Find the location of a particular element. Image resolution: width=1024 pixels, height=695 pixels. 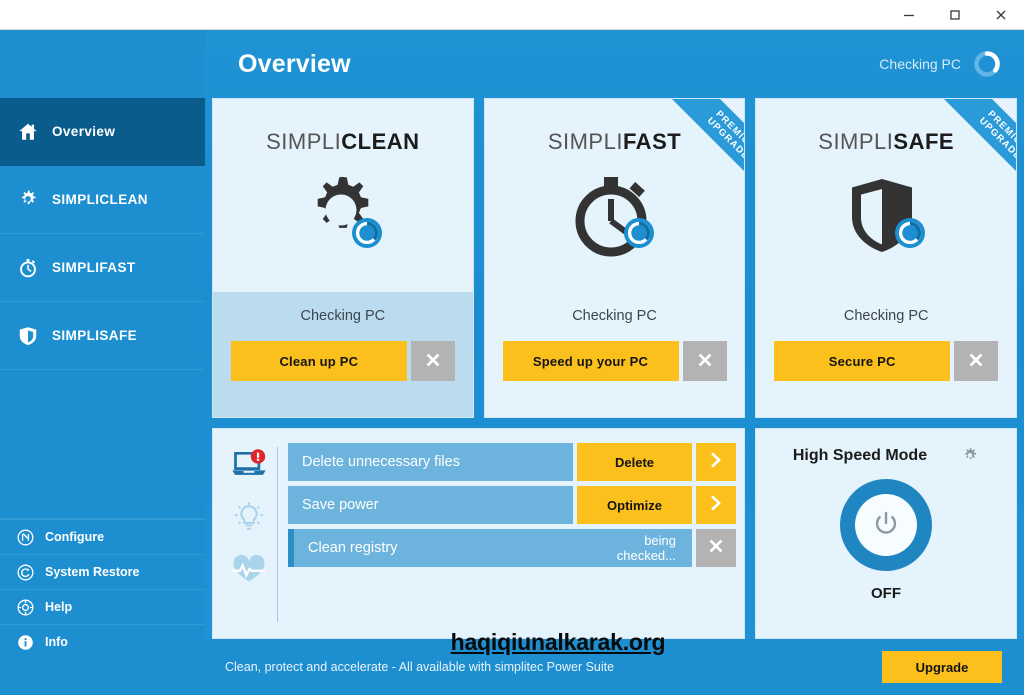

help-icon is located at coordinates (25, 607).